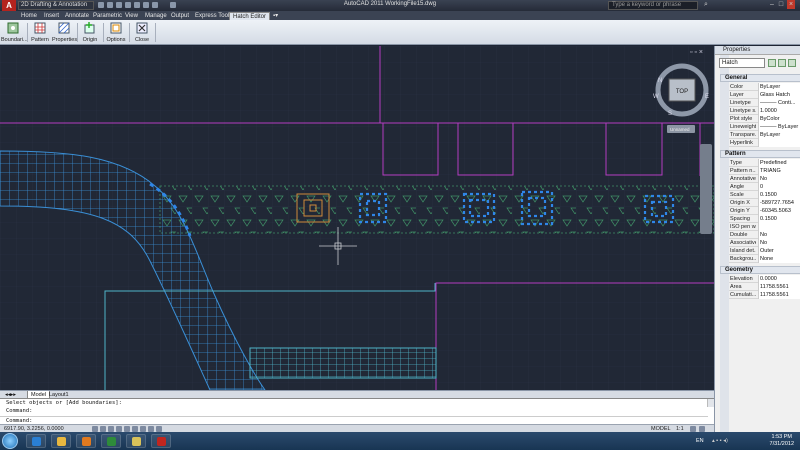  Describe the element at coordinates (779, 203) in the screenshot. I see `property-value: -589727.7654` at that location.